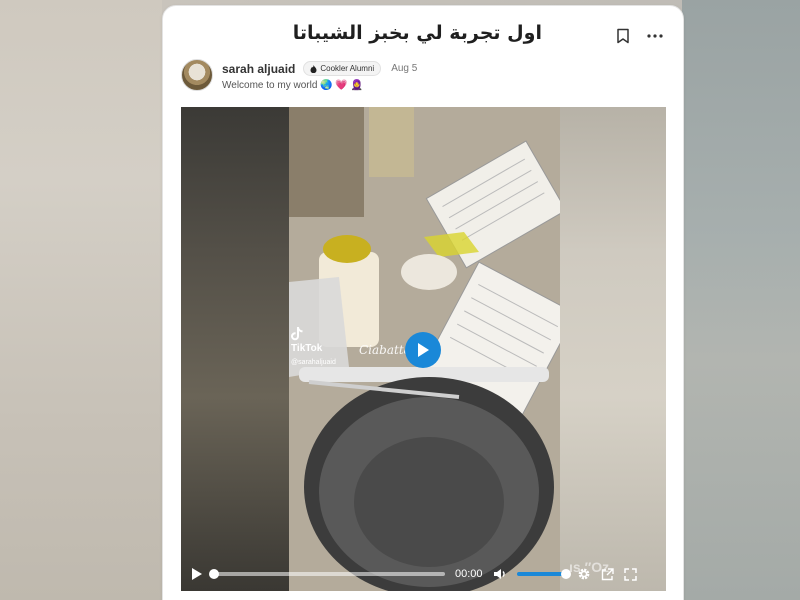 The width and height of the screenshot is (800, 600). Describe the element at coordinates (385, 350) in the screenshot. I see `video-overlay-text: Ciabatta` at that location.